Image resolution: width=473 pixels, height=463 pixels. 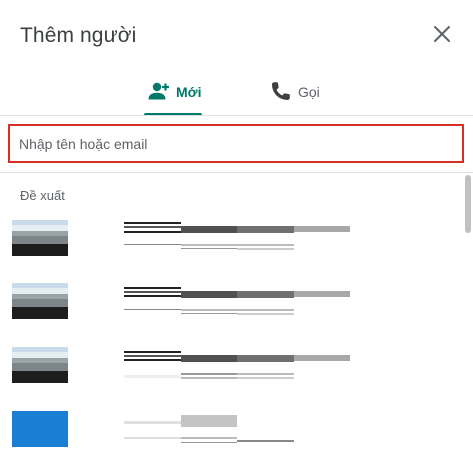 What do you see at coordinates (78, 35) in the screenshot?
I see `dialog-title: Thêm người` at bounding box center [78, 35].